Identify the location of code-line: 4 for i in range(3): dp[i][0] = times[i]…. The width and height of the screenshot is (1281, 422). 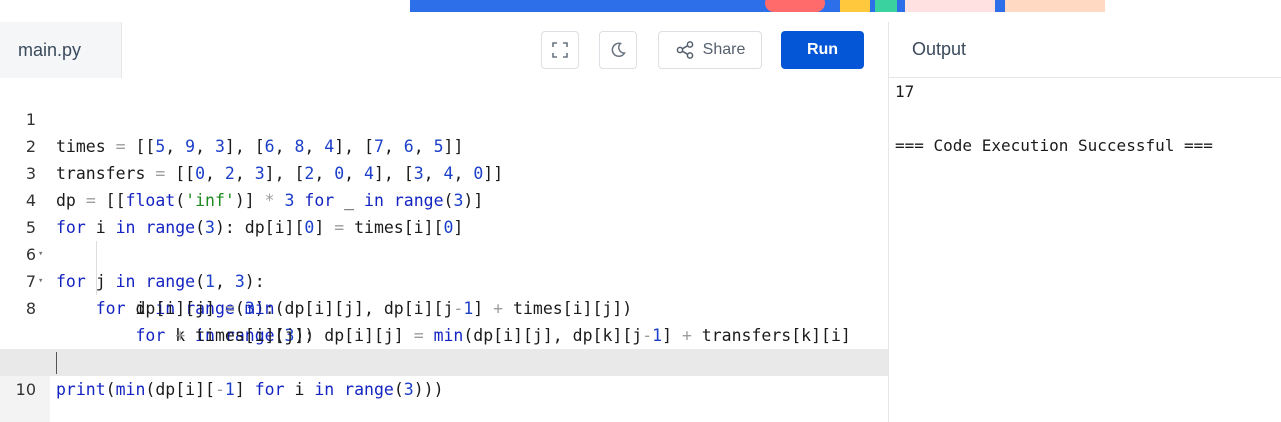
(444, 198).